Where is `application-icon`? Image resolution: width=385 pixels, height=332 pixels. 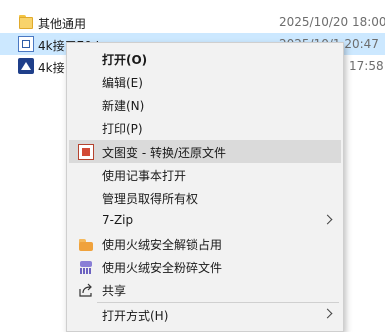 application-icon is located at coordinates (26, 66).